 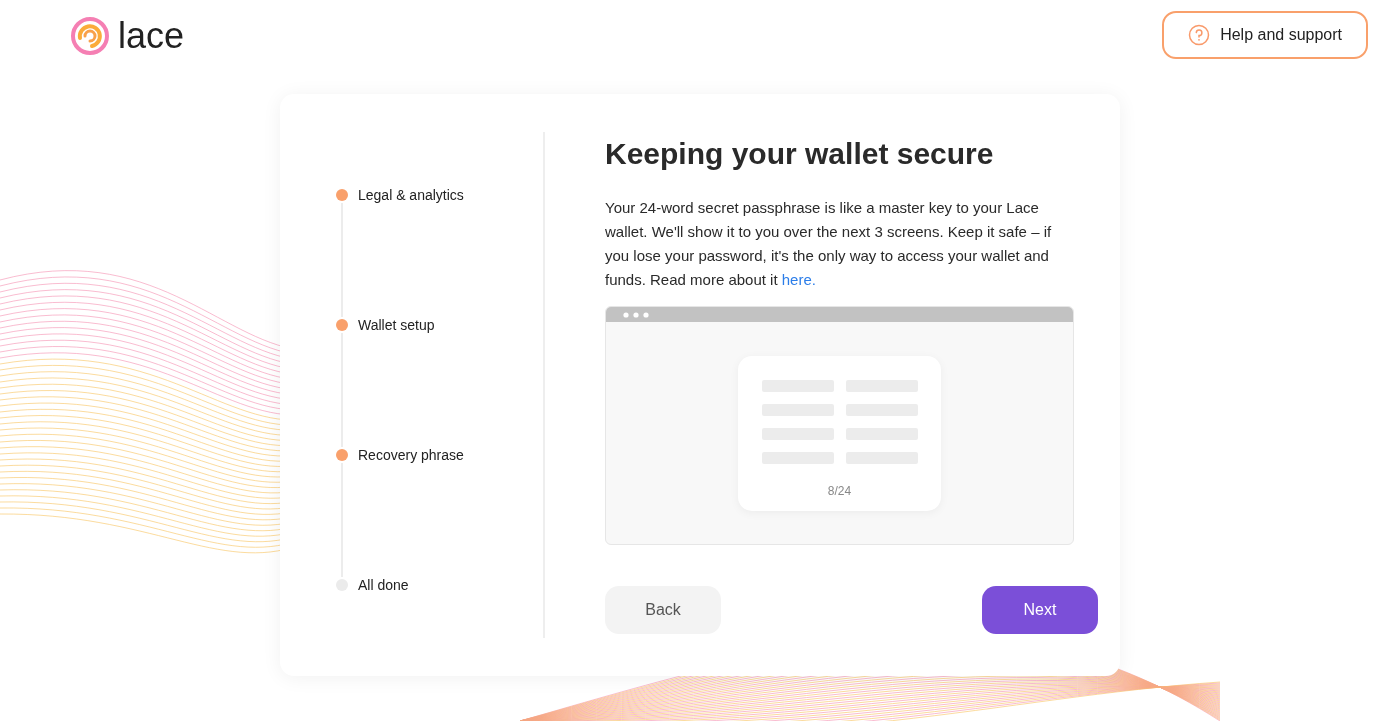 What do you see at coordinates (411, 195) in the screenshot?
I see `step-label: Legal & analytics` at bounding box center [411, 195].